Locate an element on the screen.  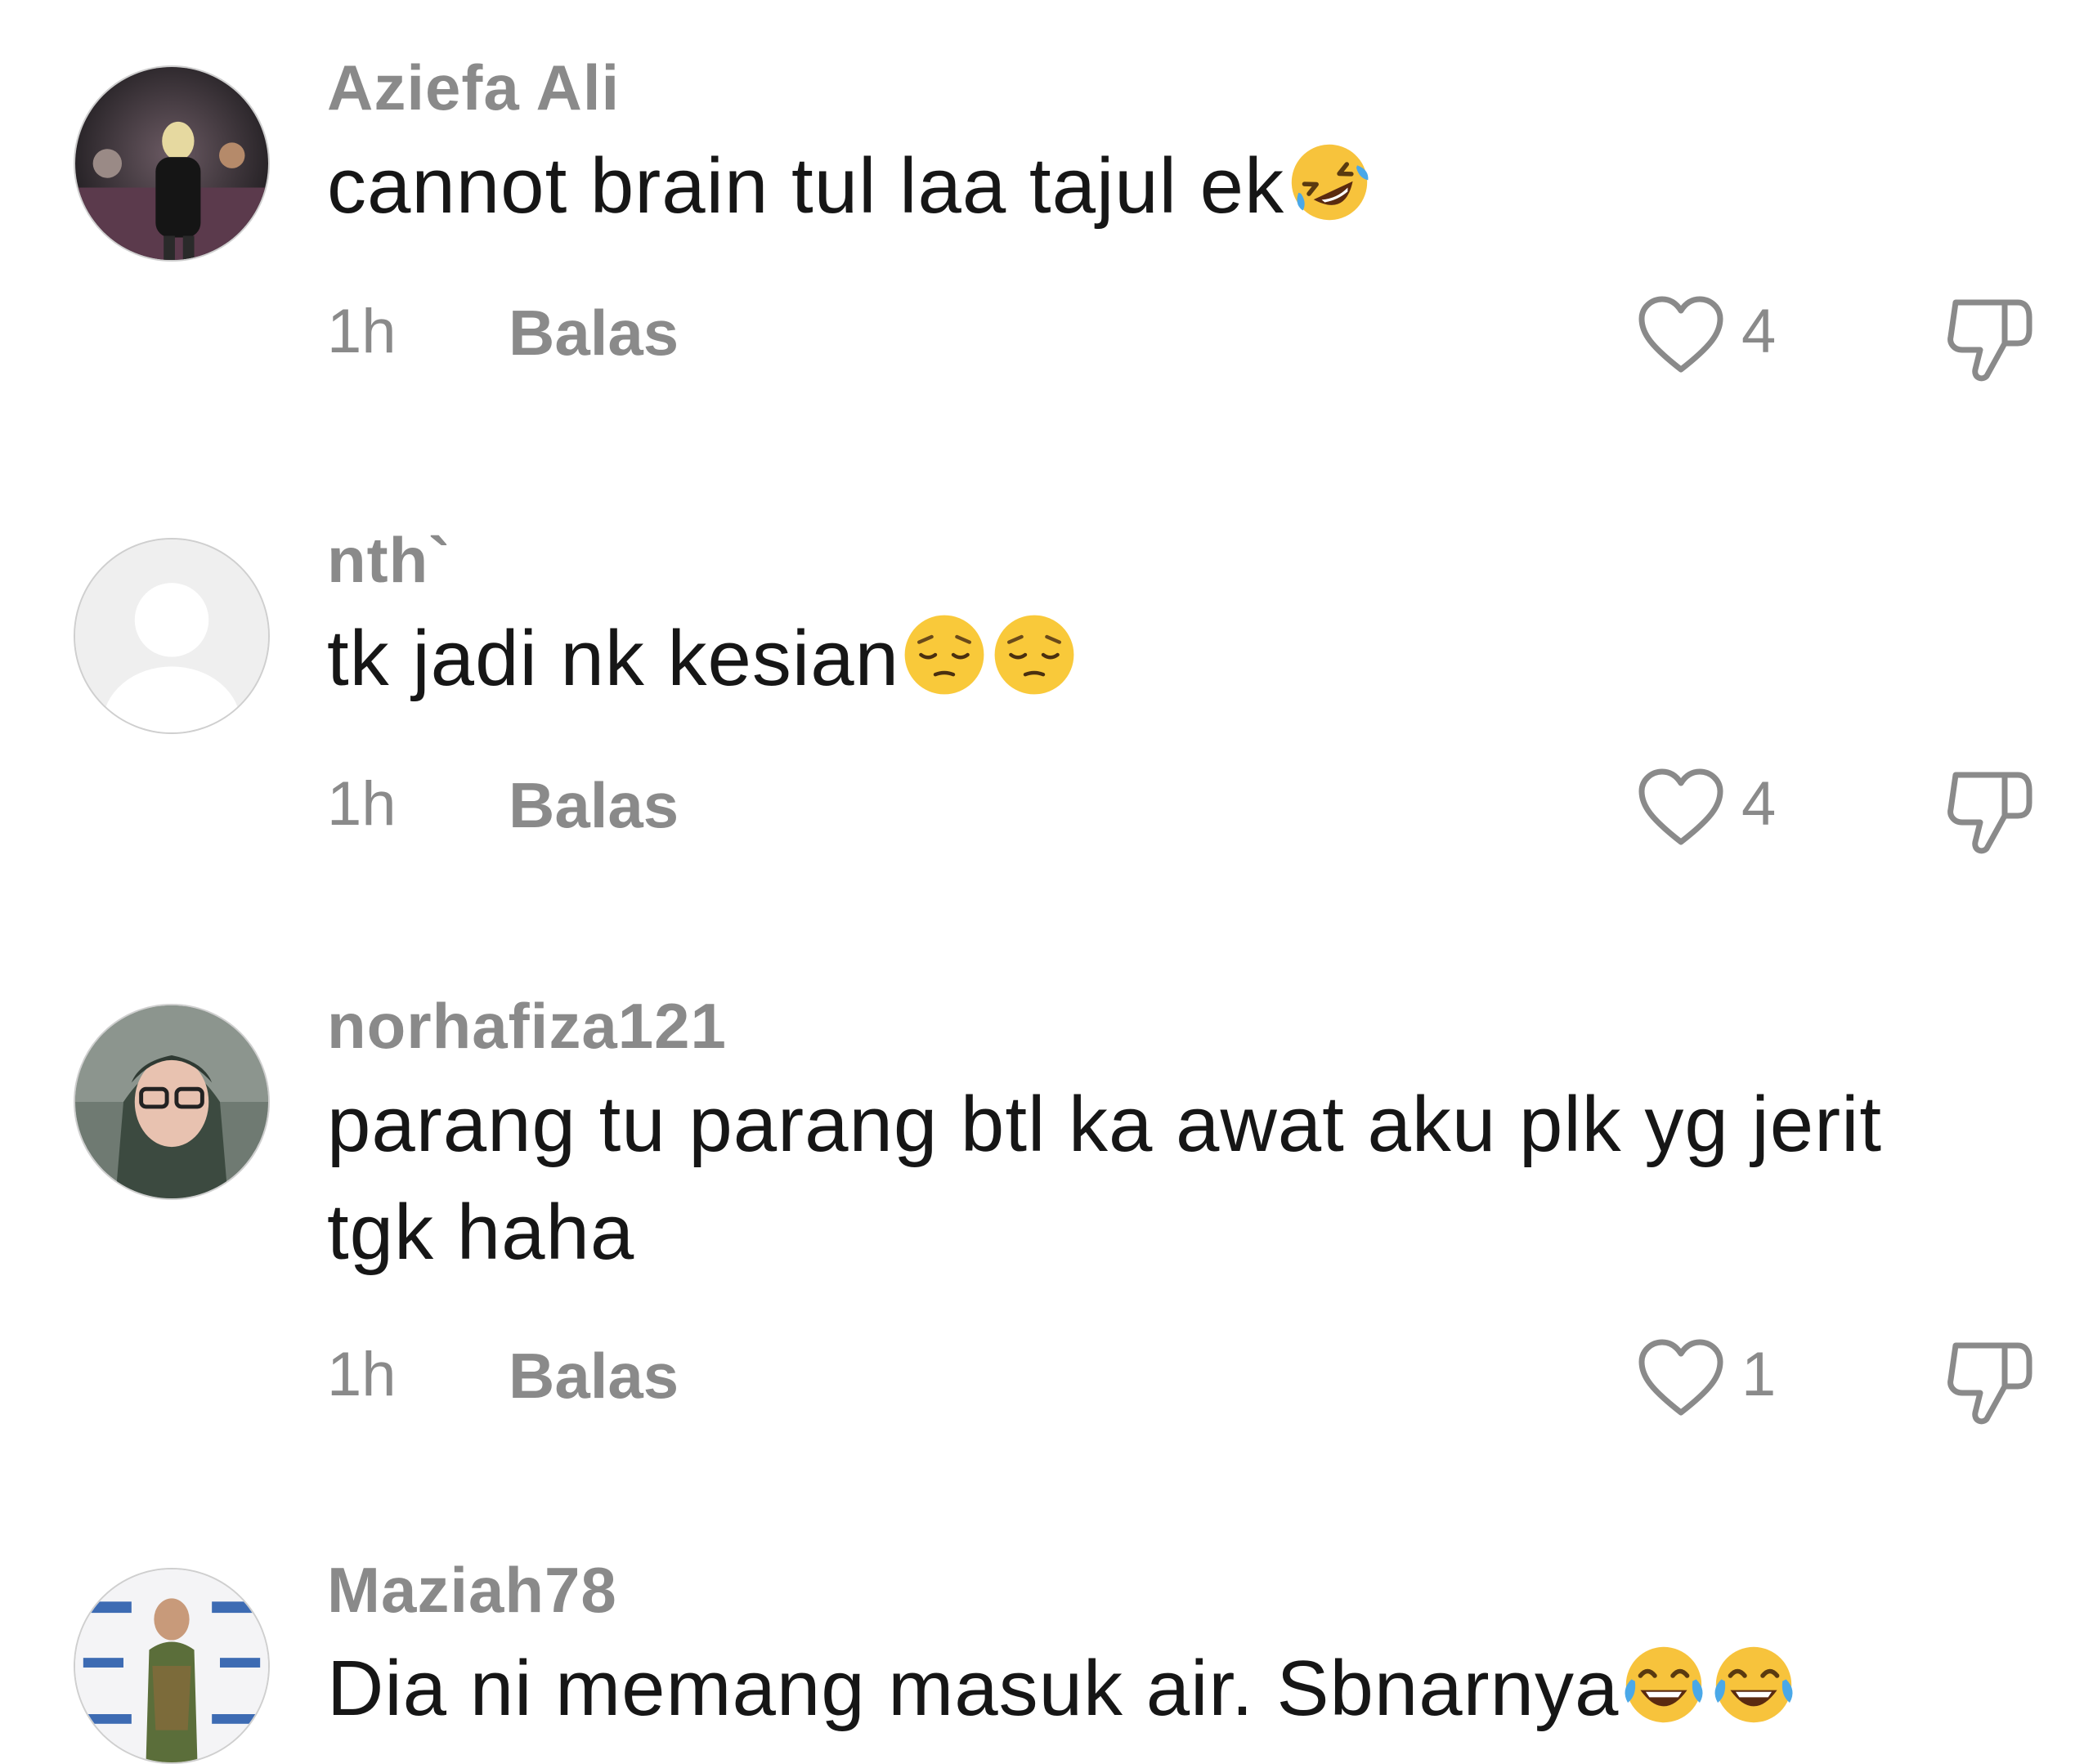
comment-username: norhafiza121 is located at coordinates (527, 1026).